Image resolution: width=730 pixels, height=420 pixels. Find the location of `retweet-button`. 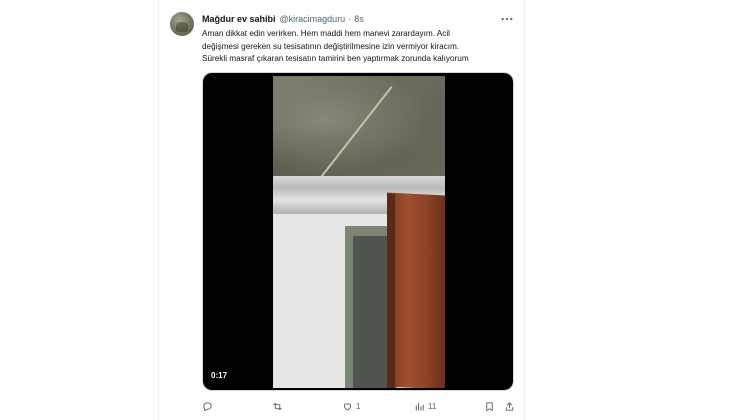

retweet-button is located at coordinates (277, 406).